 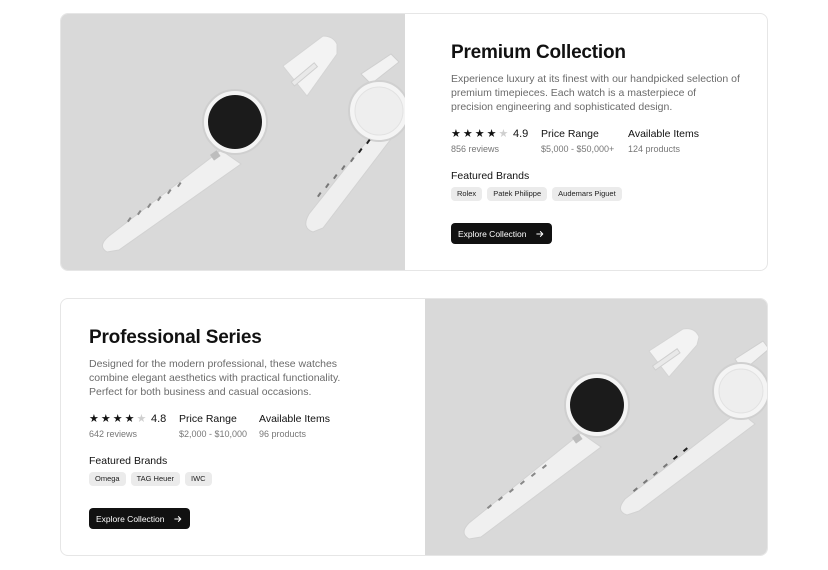 What do you see at coordinates (489, 141) in the screenshot?
I see `rating-stat: ★ ★ ★ ★ ★ 4.9 856 reviews` at bounding box center [489, 141].